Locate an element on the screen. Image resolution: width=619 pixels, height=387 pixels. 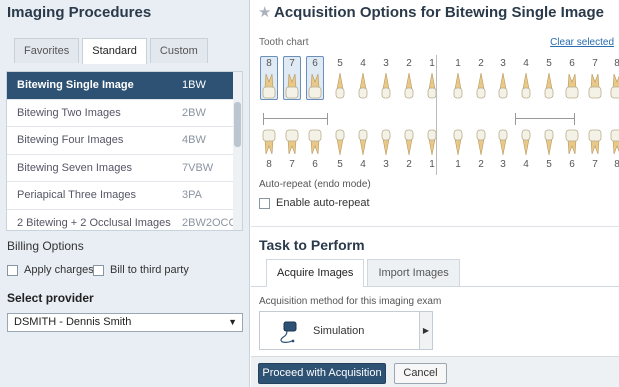
lower-tooth-number: 5 is located at coordinates (549, 164).